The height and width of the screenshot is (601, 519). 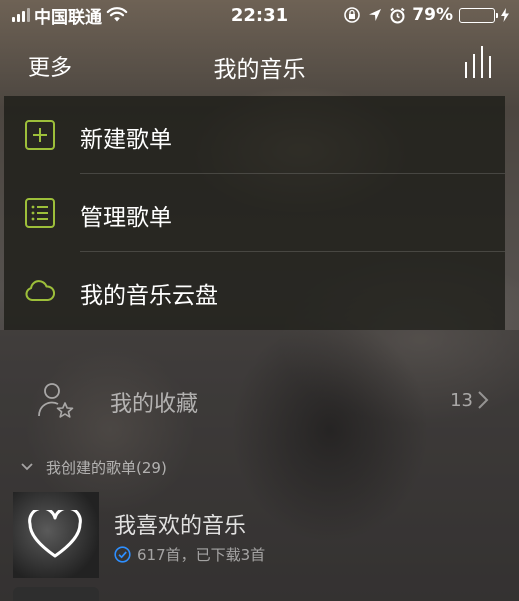 I want to click on menu-item-new-playlist: 新建歌单, so click(x=254, y=135).